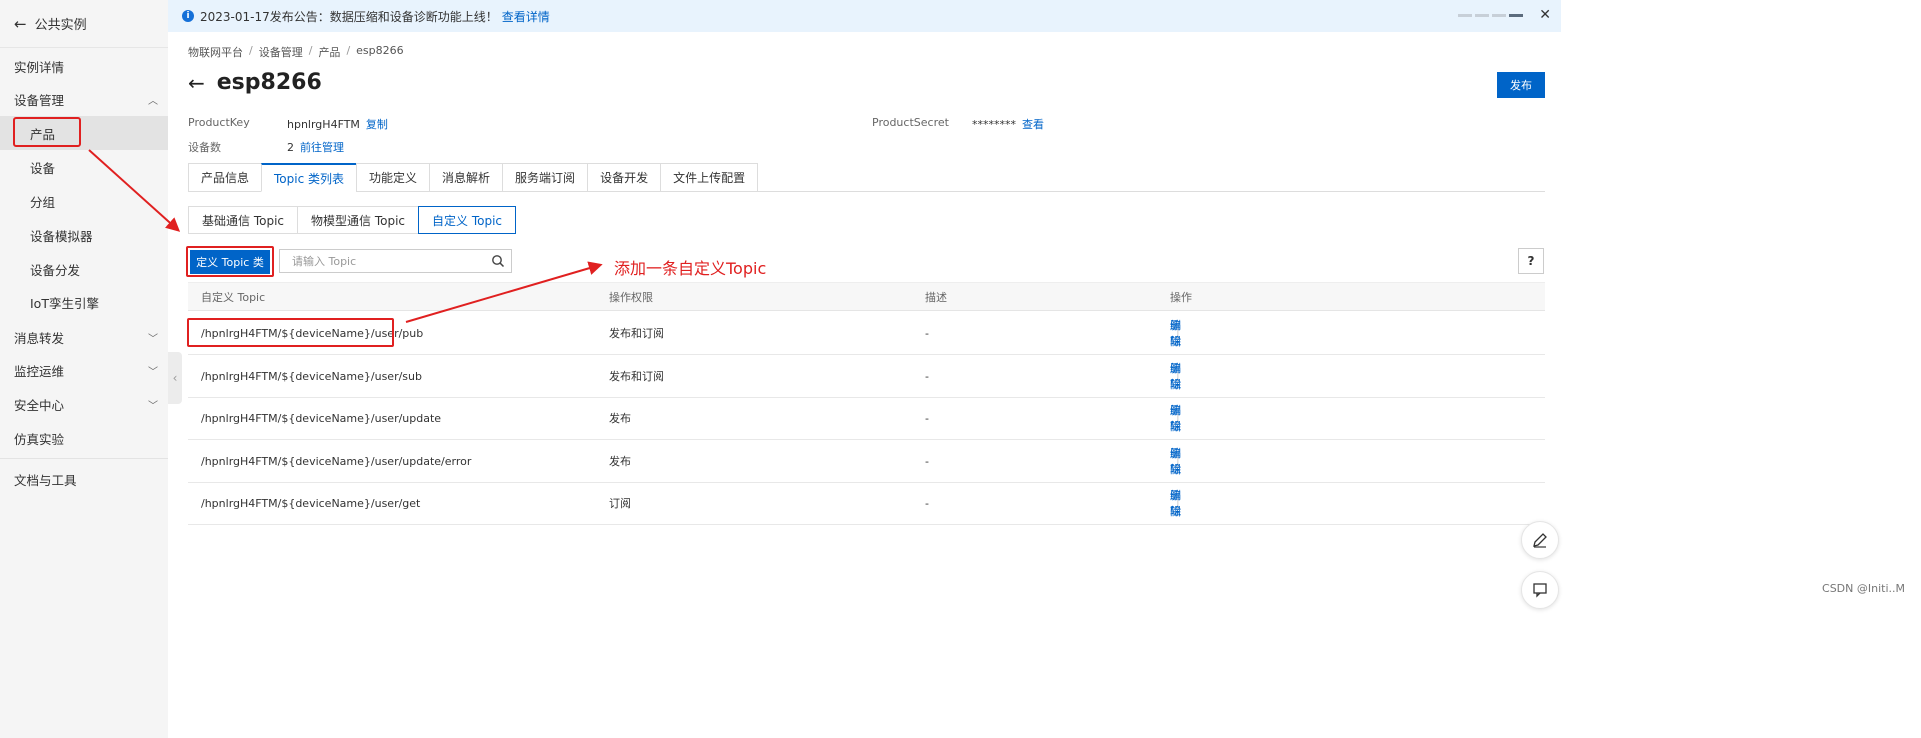 The width and height of the screenshot is (1921, 738). I want to click on view-secret-link: 查看, so click(1033, 124).